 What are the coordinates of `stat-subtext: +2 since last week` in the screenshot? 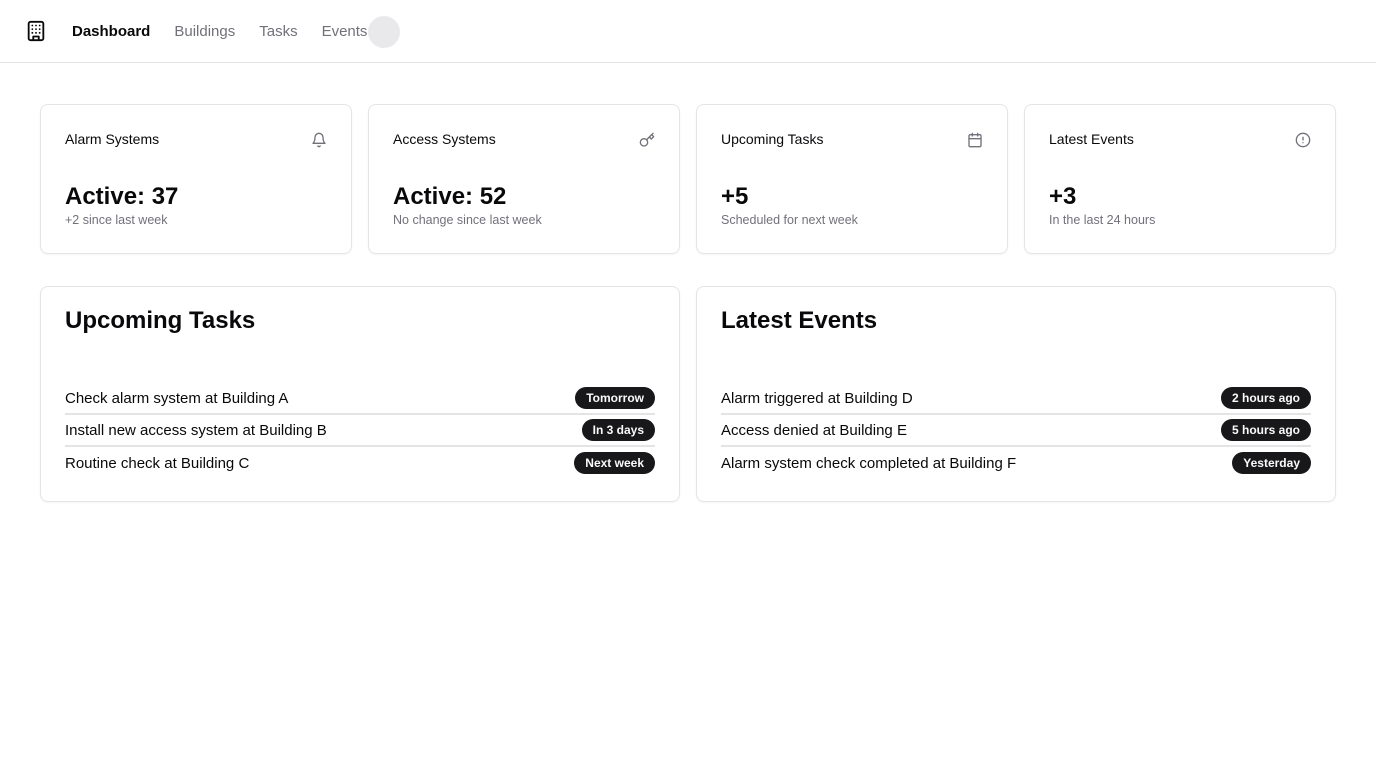 It's located at (116, 220).